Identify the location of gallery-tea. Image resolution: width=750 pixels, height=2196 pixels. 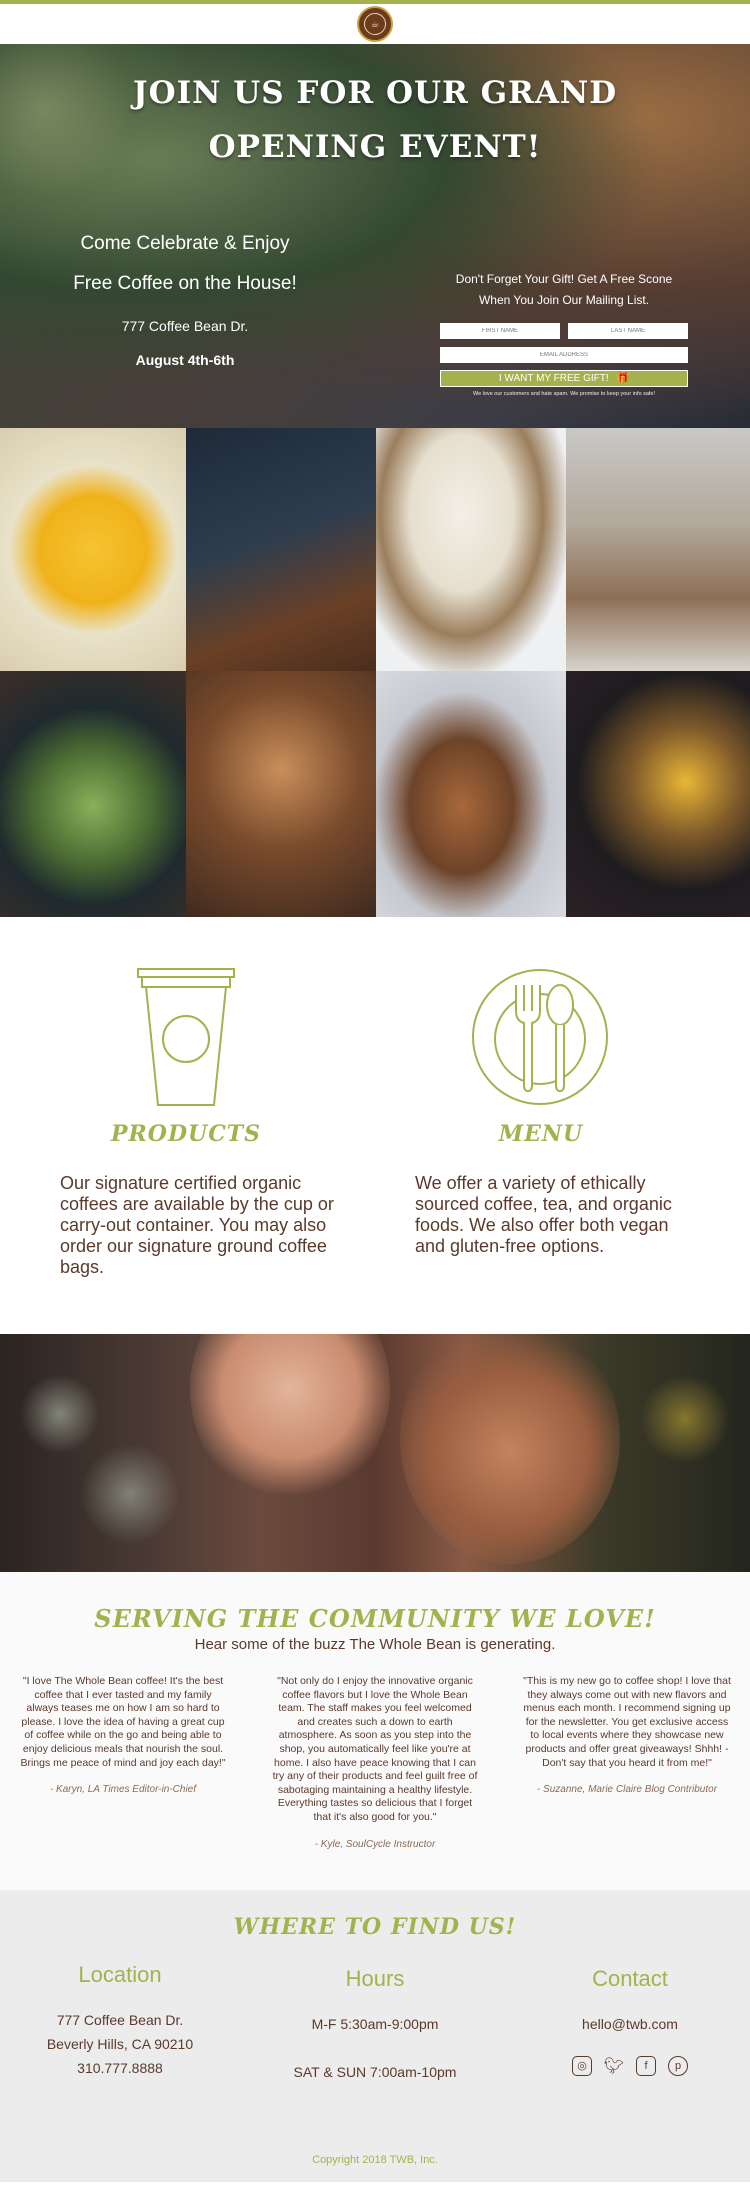
(658, 794).